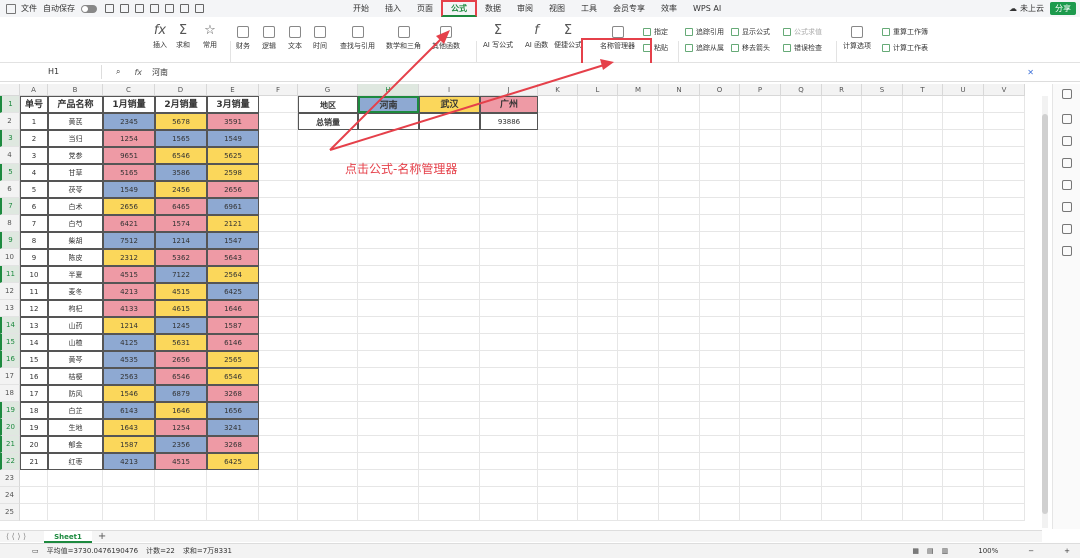 The width and height of the screenshot is (1080, 558). I want to click on row-header: 6, so click(10, 189).